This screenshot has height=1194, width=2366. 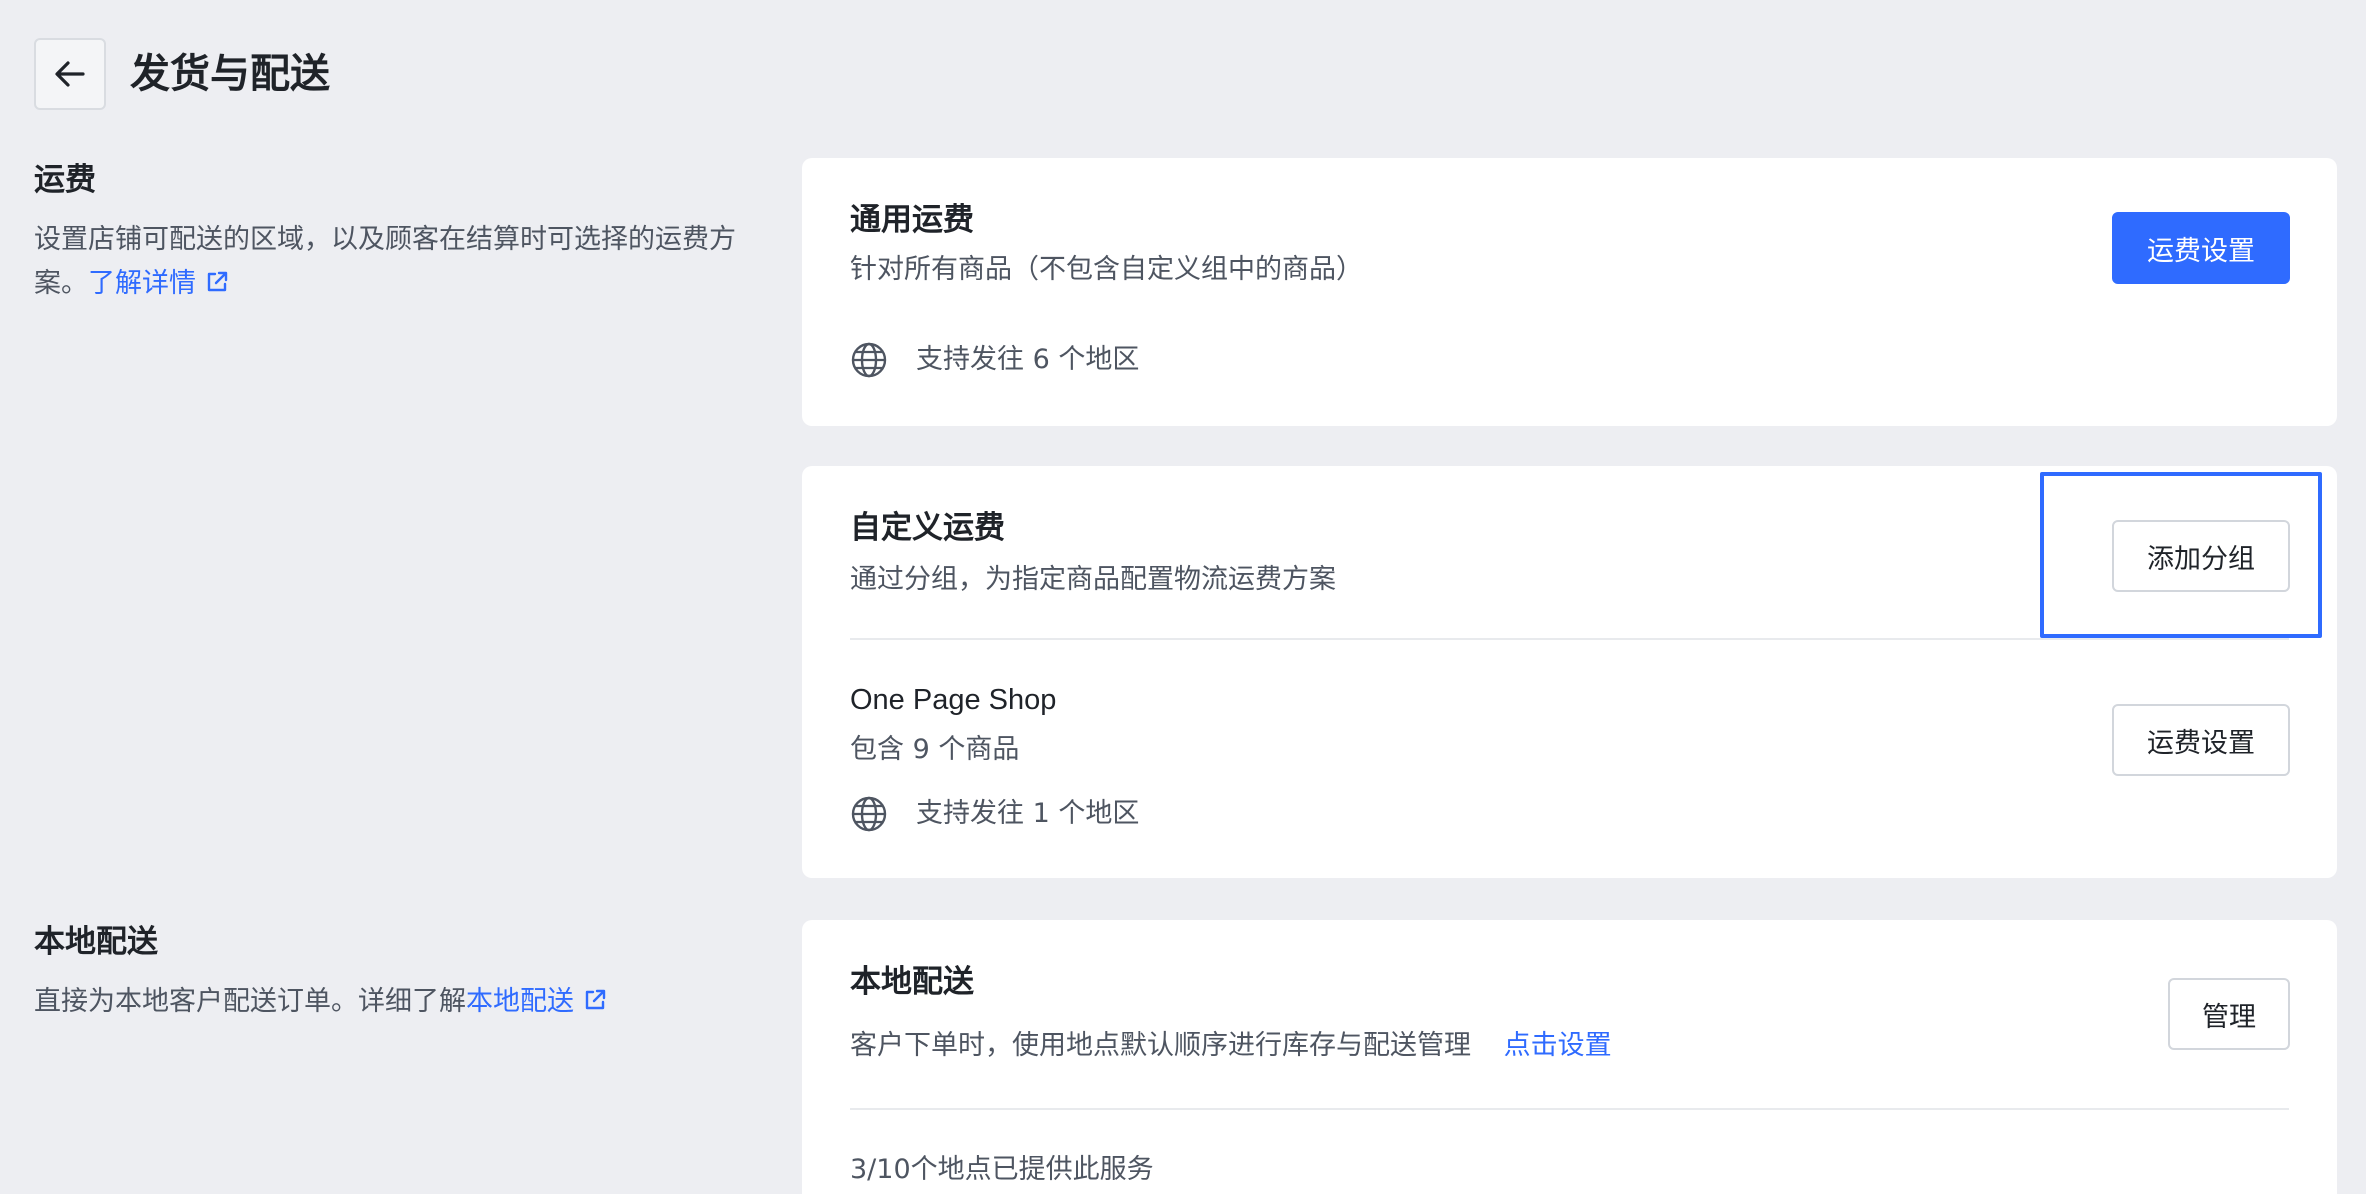 What do you see at coordinates (2201, 556) in the screenshot?
I see `add-group-button: 添加分组` at bounding box center [2201, 556].